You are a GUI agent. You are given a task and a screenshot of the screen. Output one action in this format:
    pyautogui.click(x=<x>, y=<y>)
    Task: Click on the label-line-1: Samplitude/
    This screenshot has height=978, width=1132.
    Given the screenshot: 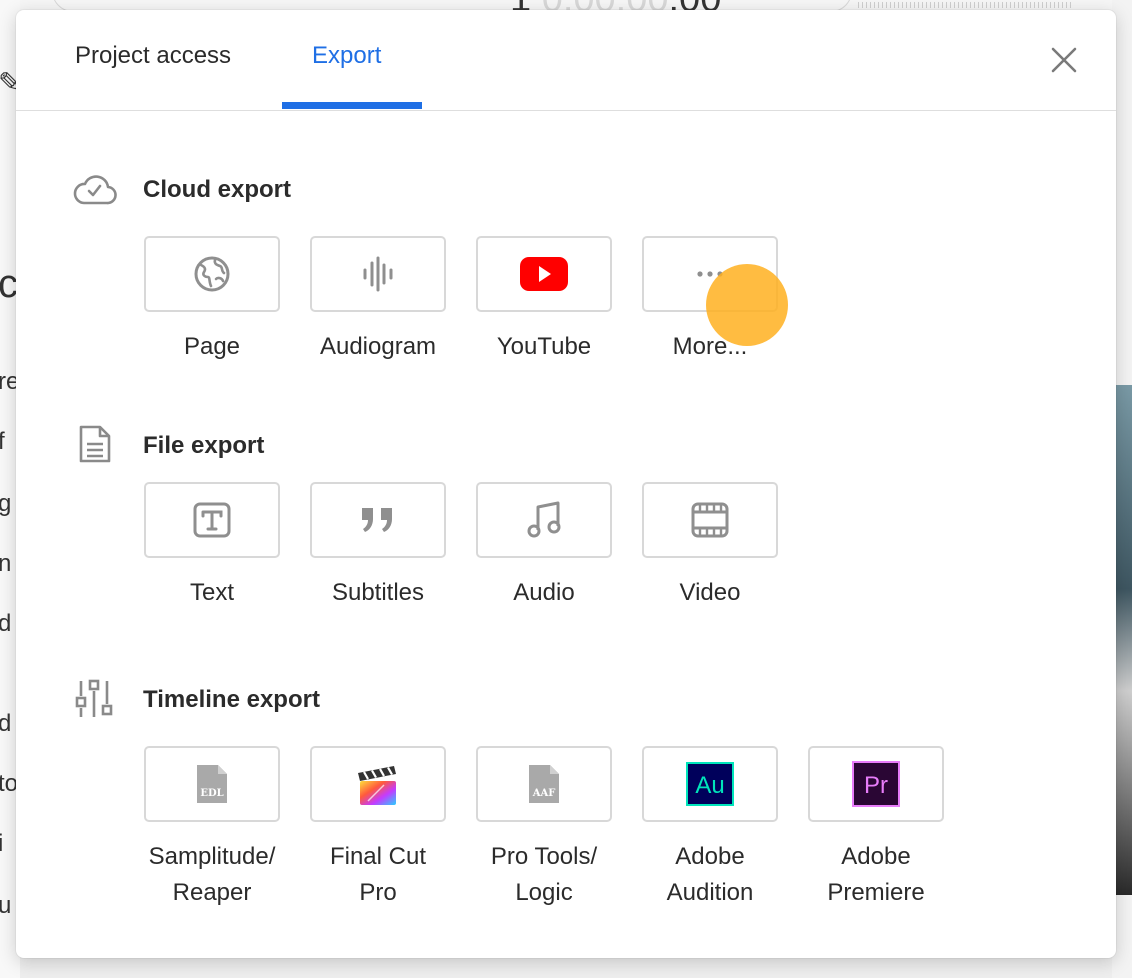 What is the action you would take?
    pyautogui.click(x=212, y=856)
    